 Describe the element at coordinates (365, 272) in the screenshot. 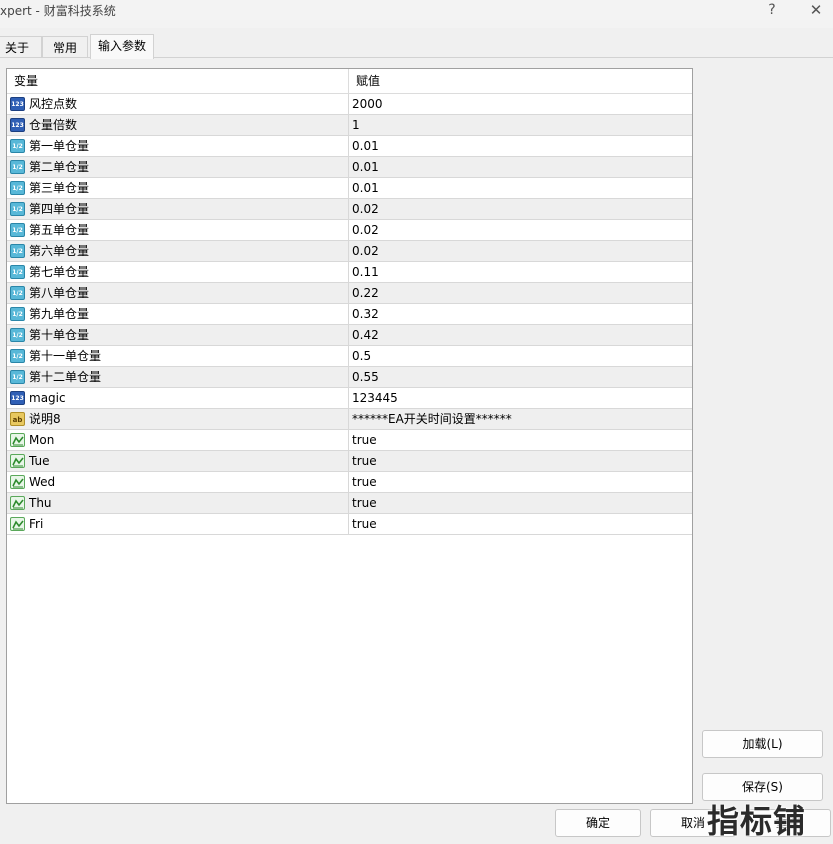

I see `parameter-value: 0.11` at that location.